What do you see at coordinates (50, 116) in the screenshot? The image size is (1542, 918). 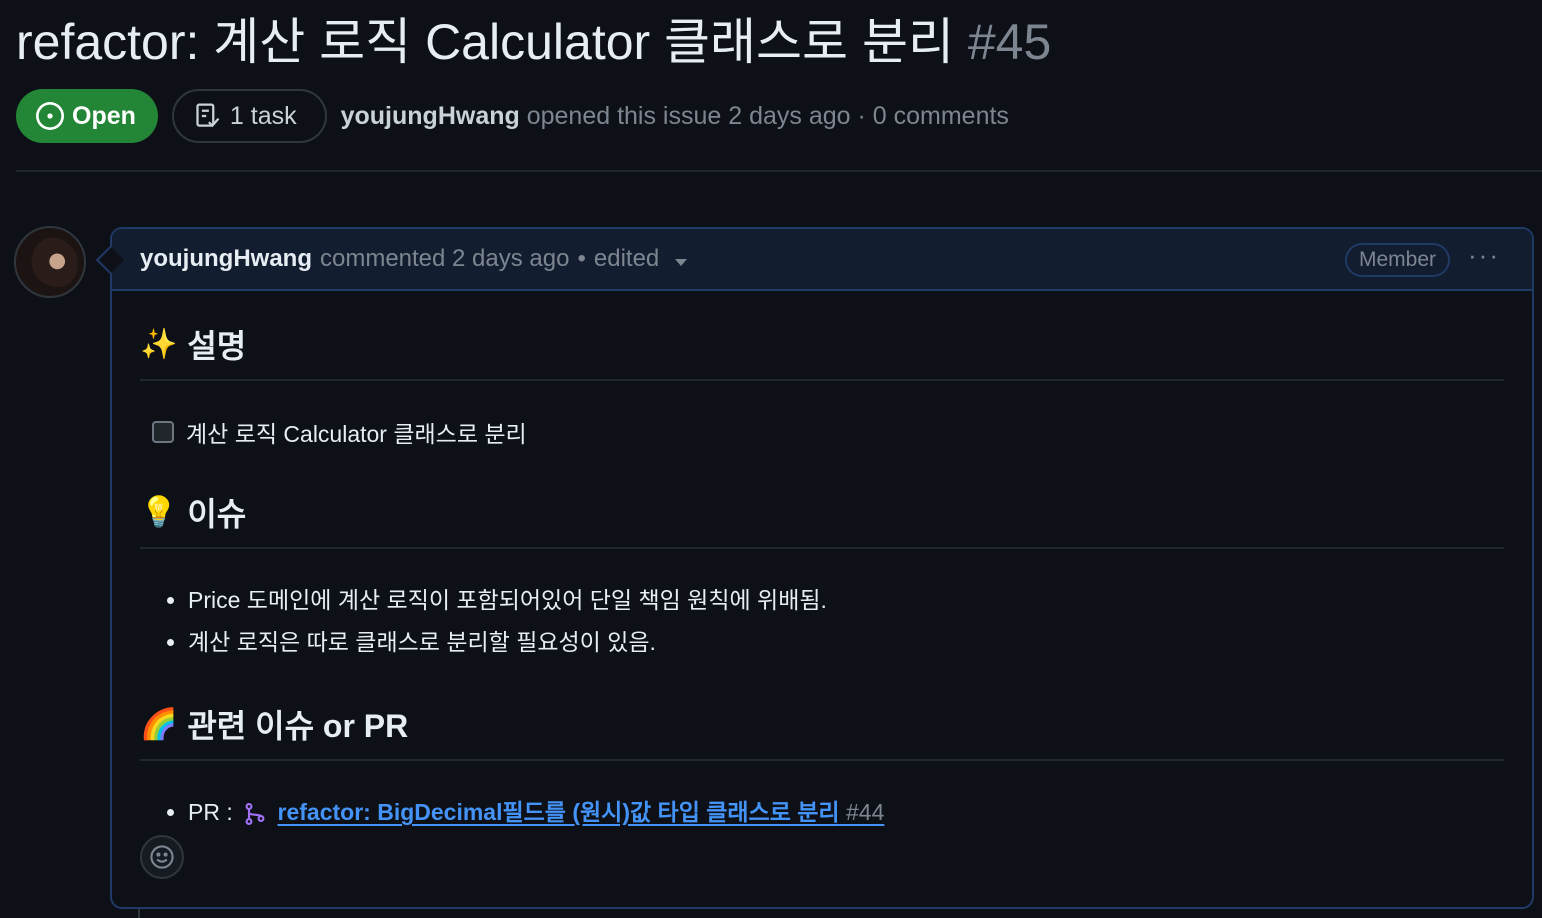 I see `issue-opened-icon` at bounding box center [50, 116].